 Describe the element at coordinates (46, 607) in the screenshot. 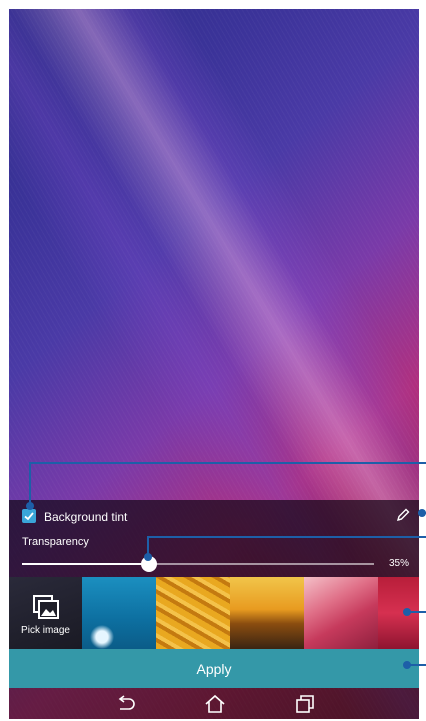

I see `gallery-icon` at that location.